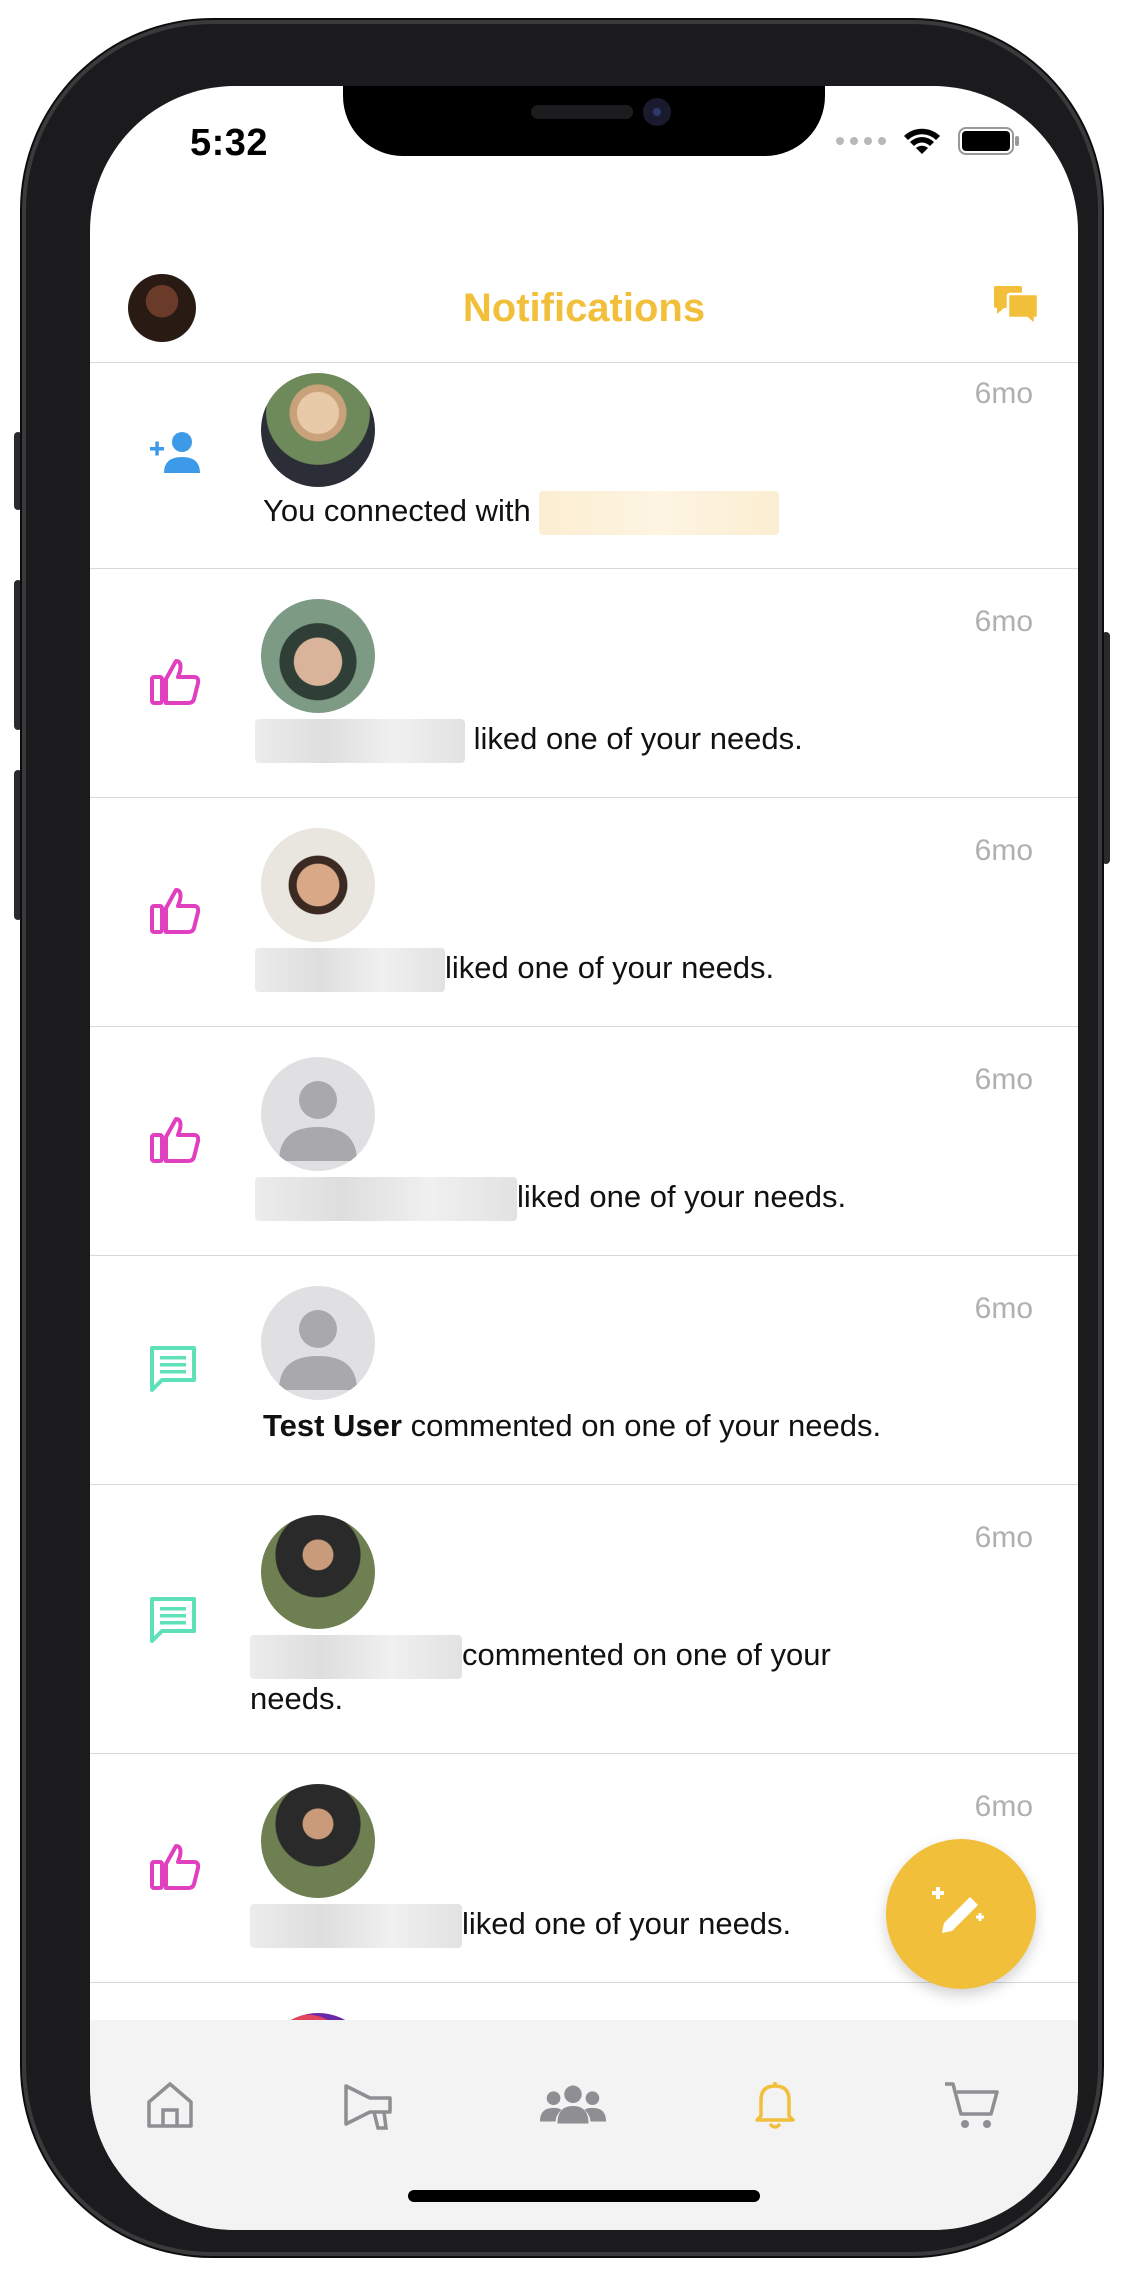  I want to click on group-icon, so click(573, 2104).